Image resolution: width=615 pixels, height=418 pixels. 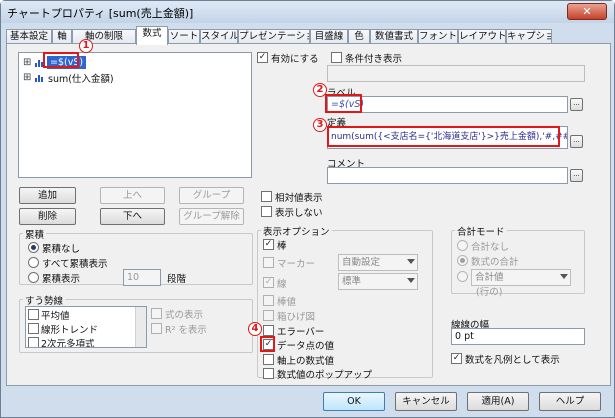 I want to click on tab-presentation: プレゼンテーション, so click(x=274, y=36).